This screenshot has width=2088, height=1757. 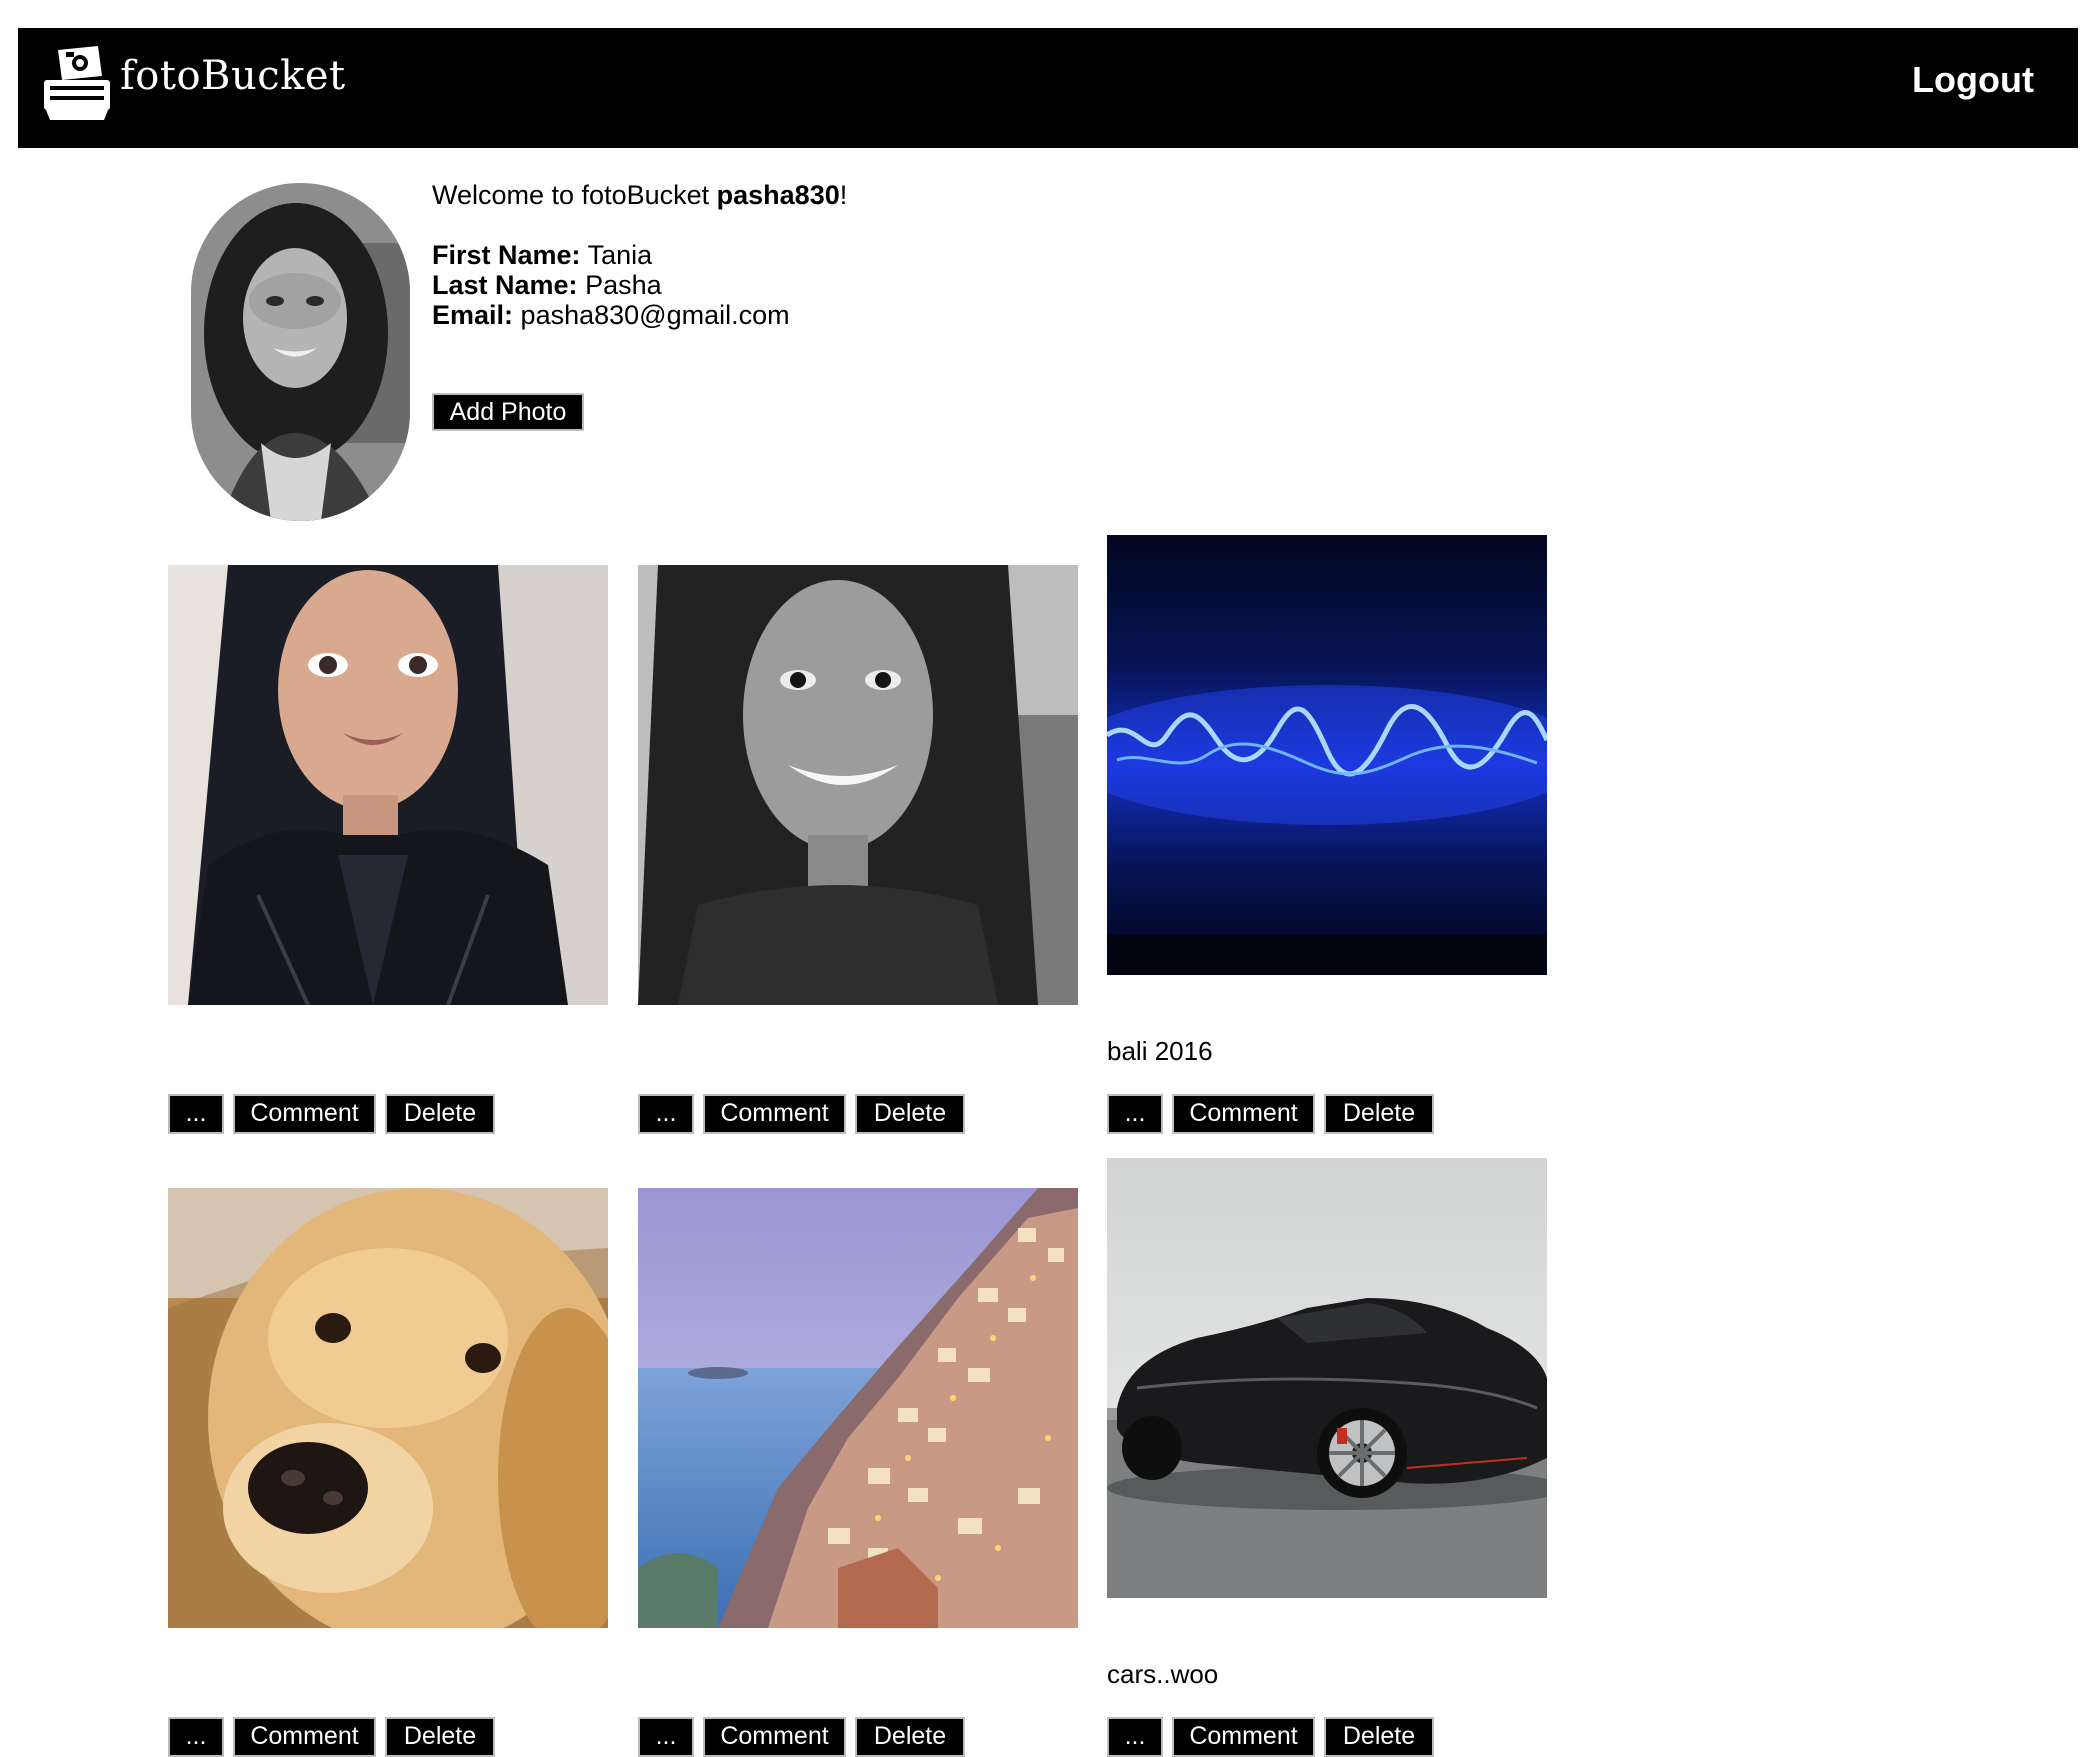 I want to click on add-photo-button: Add Photo, so click(x=508, y=412).